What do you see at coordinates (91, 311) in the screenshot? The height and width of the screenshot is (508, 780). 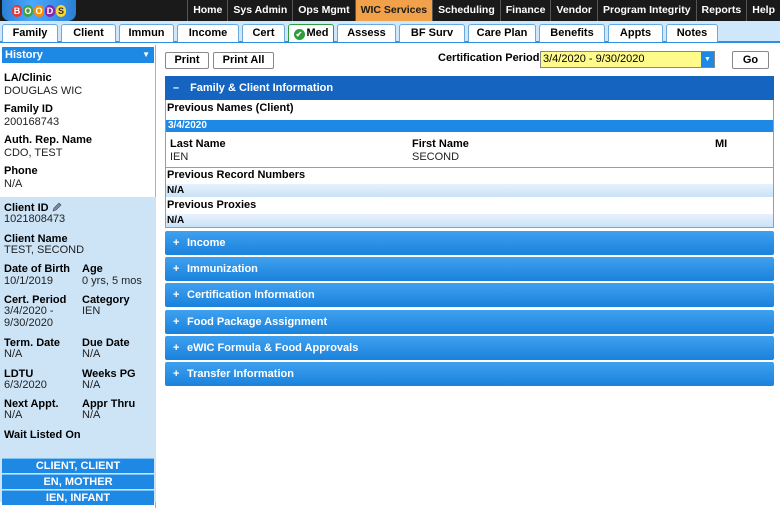 I see `category-value: IEN` at bounding box center [91, 311].